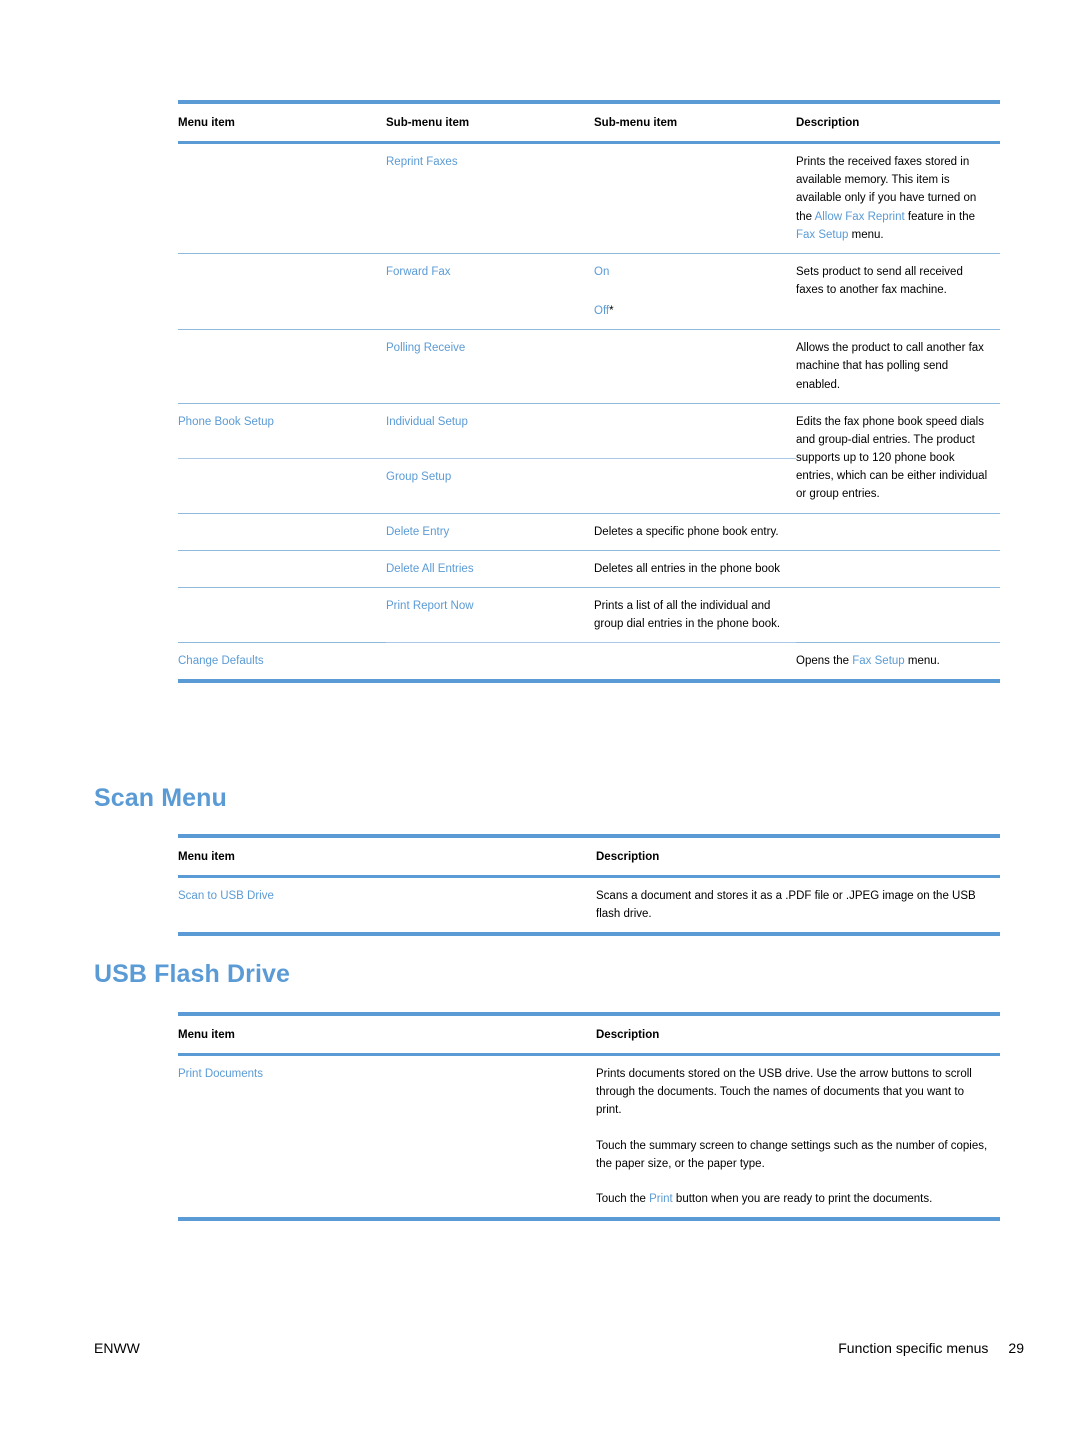 The image size is (1080, 1437). Describe the element at coordinates (690, 311) in the screenshot. I see `option-off: Off*` at that location.